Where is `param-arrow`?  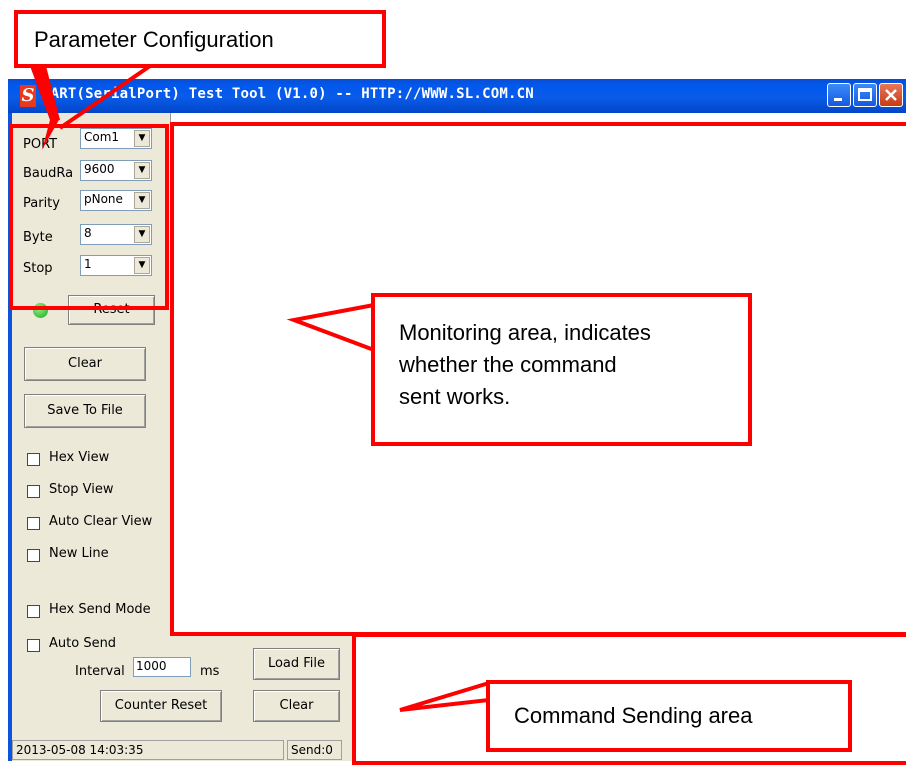
param-arrow is located at coordinates (45, 93).